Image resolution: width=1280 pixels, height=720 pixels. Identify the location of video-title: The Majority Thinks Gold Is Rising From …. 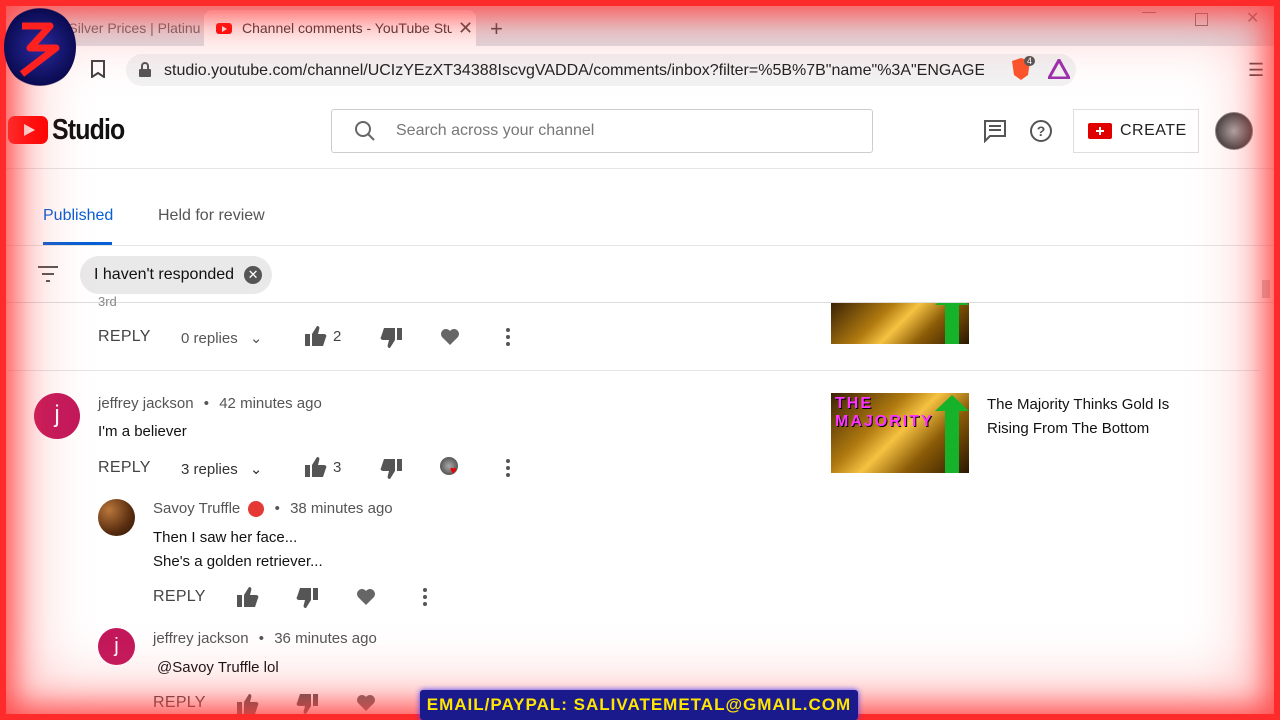
(1087, 417).